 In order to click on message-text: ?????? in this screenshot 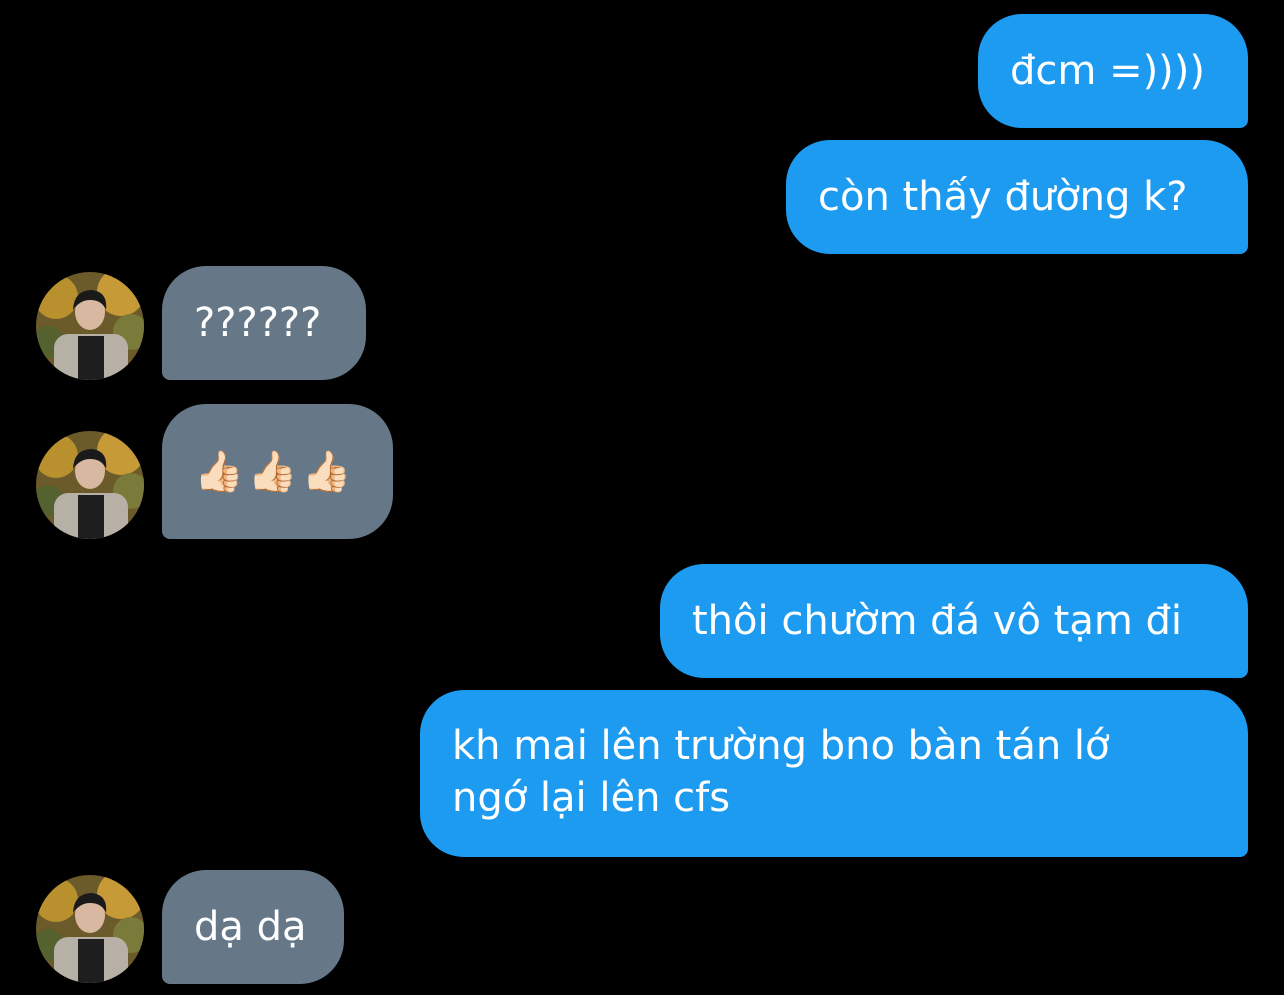, I will do `click(258, 323)`.